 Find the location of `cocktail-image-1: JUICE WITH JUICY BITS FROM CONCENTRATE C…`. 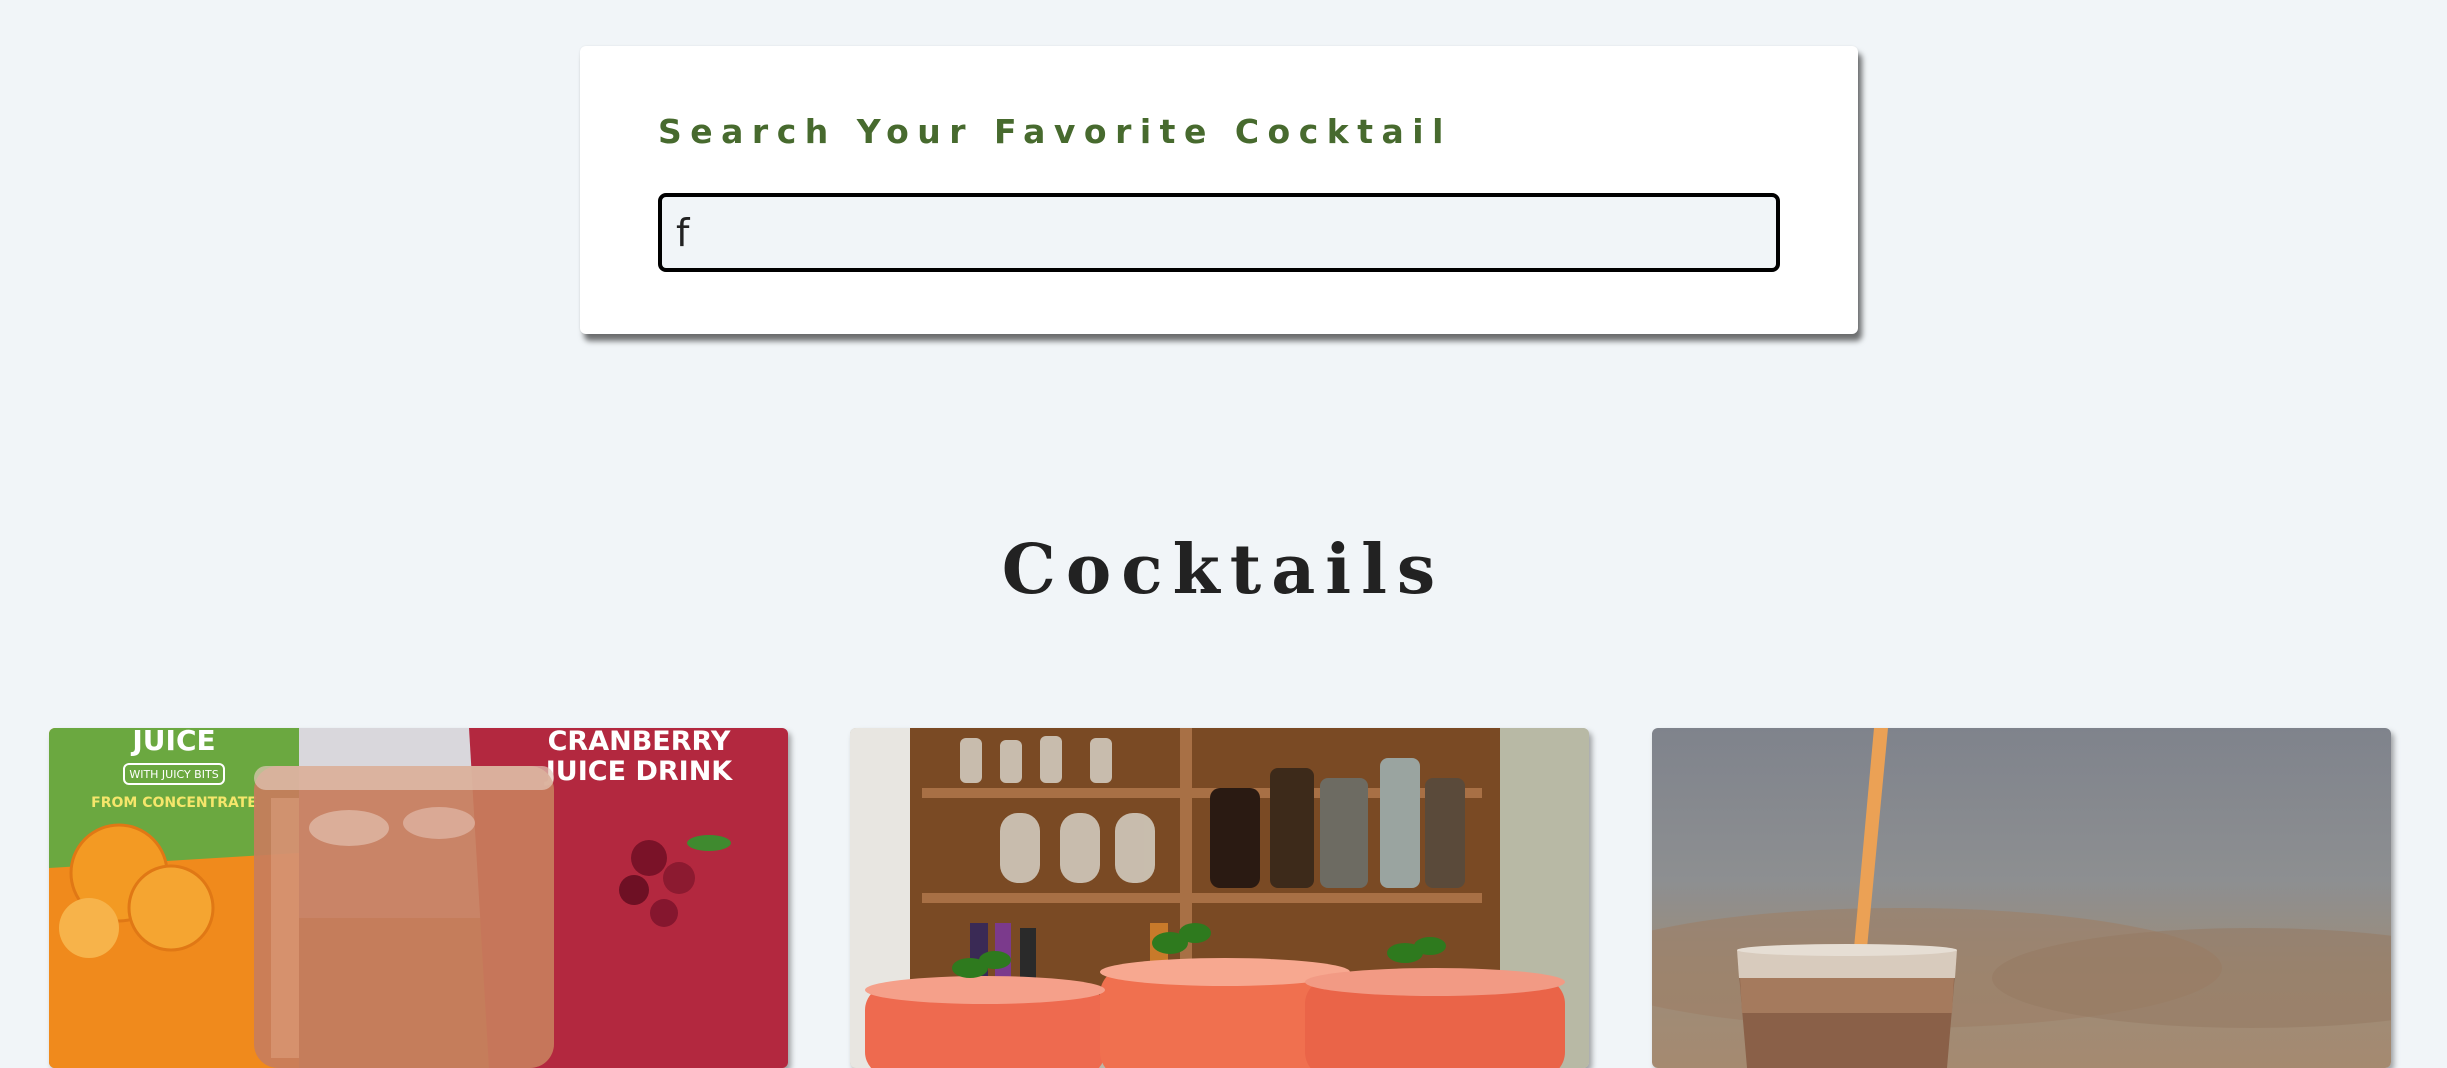

cocktail-image-1: JUICE WITH JUICY BITS FROM CONCENTRATE C… is located at coordinates (418, 898).